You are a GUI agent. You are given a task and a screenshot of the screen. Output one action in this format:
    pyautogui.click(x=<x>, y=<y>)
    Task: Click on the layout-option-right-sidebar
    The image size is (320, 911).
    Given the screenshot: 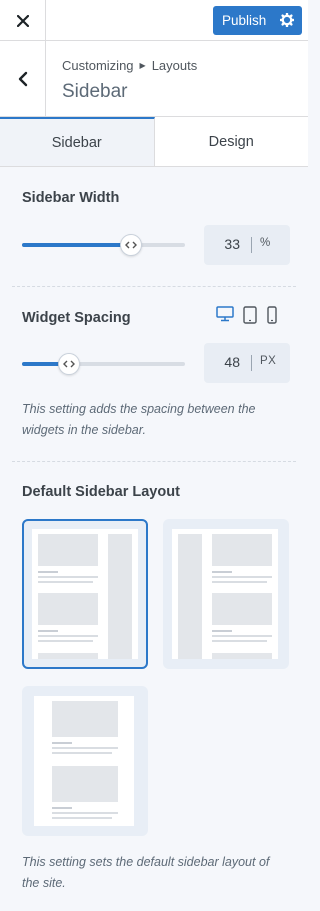 What is the action you would take?
    pyautogui.click(x=85, y=594)
    